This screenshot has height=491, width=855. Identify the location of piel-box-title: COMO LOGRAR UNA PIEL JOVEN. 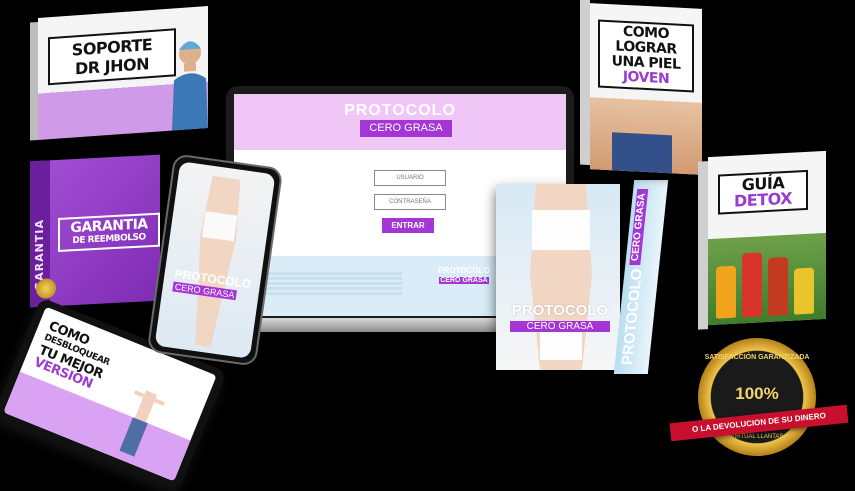
(646, 56).